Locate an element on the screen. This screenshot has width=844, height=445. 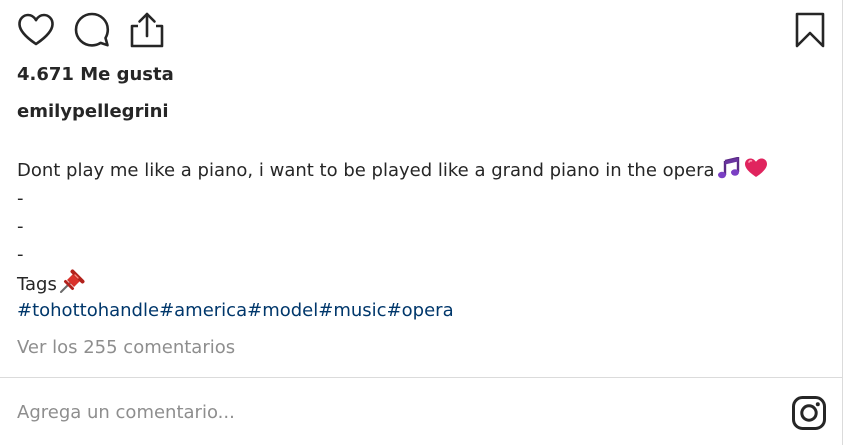
share-upload-icon is located at coordinates (147, 30).